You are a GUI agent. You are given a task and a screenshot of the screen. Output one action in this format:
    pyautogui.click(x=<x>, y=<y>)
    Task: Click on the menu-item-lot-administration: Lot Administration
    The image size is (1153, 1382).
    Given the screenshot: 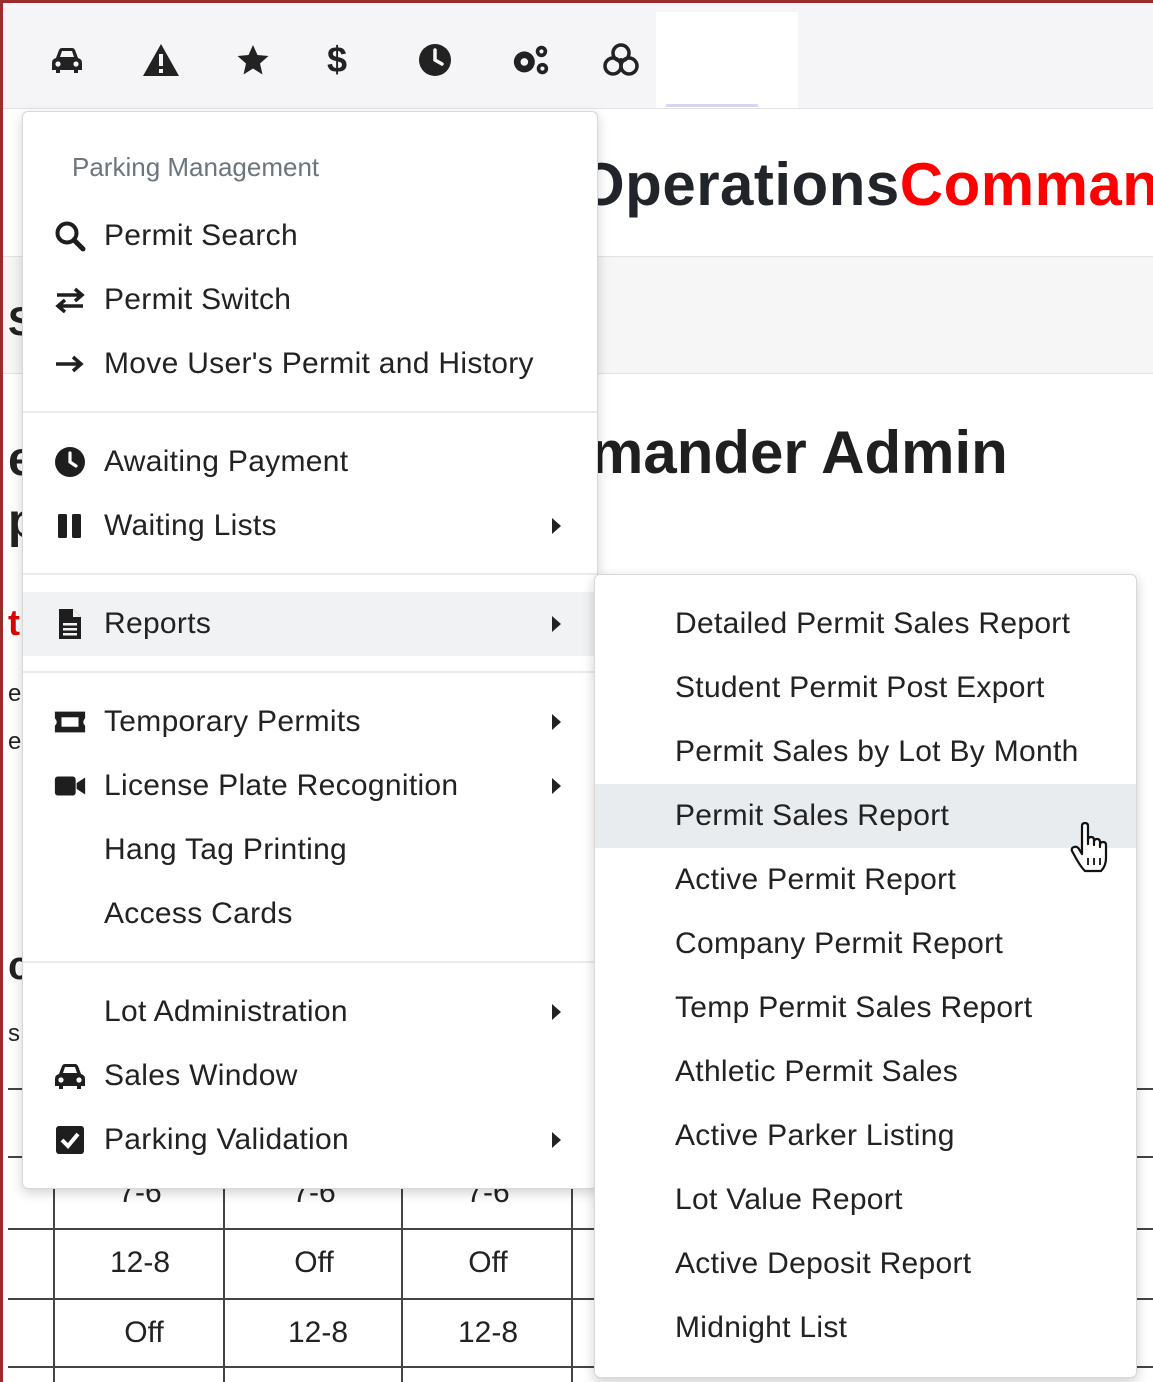 What is the action you would take?
    pyautogui.click(x=310, y=1012)
    